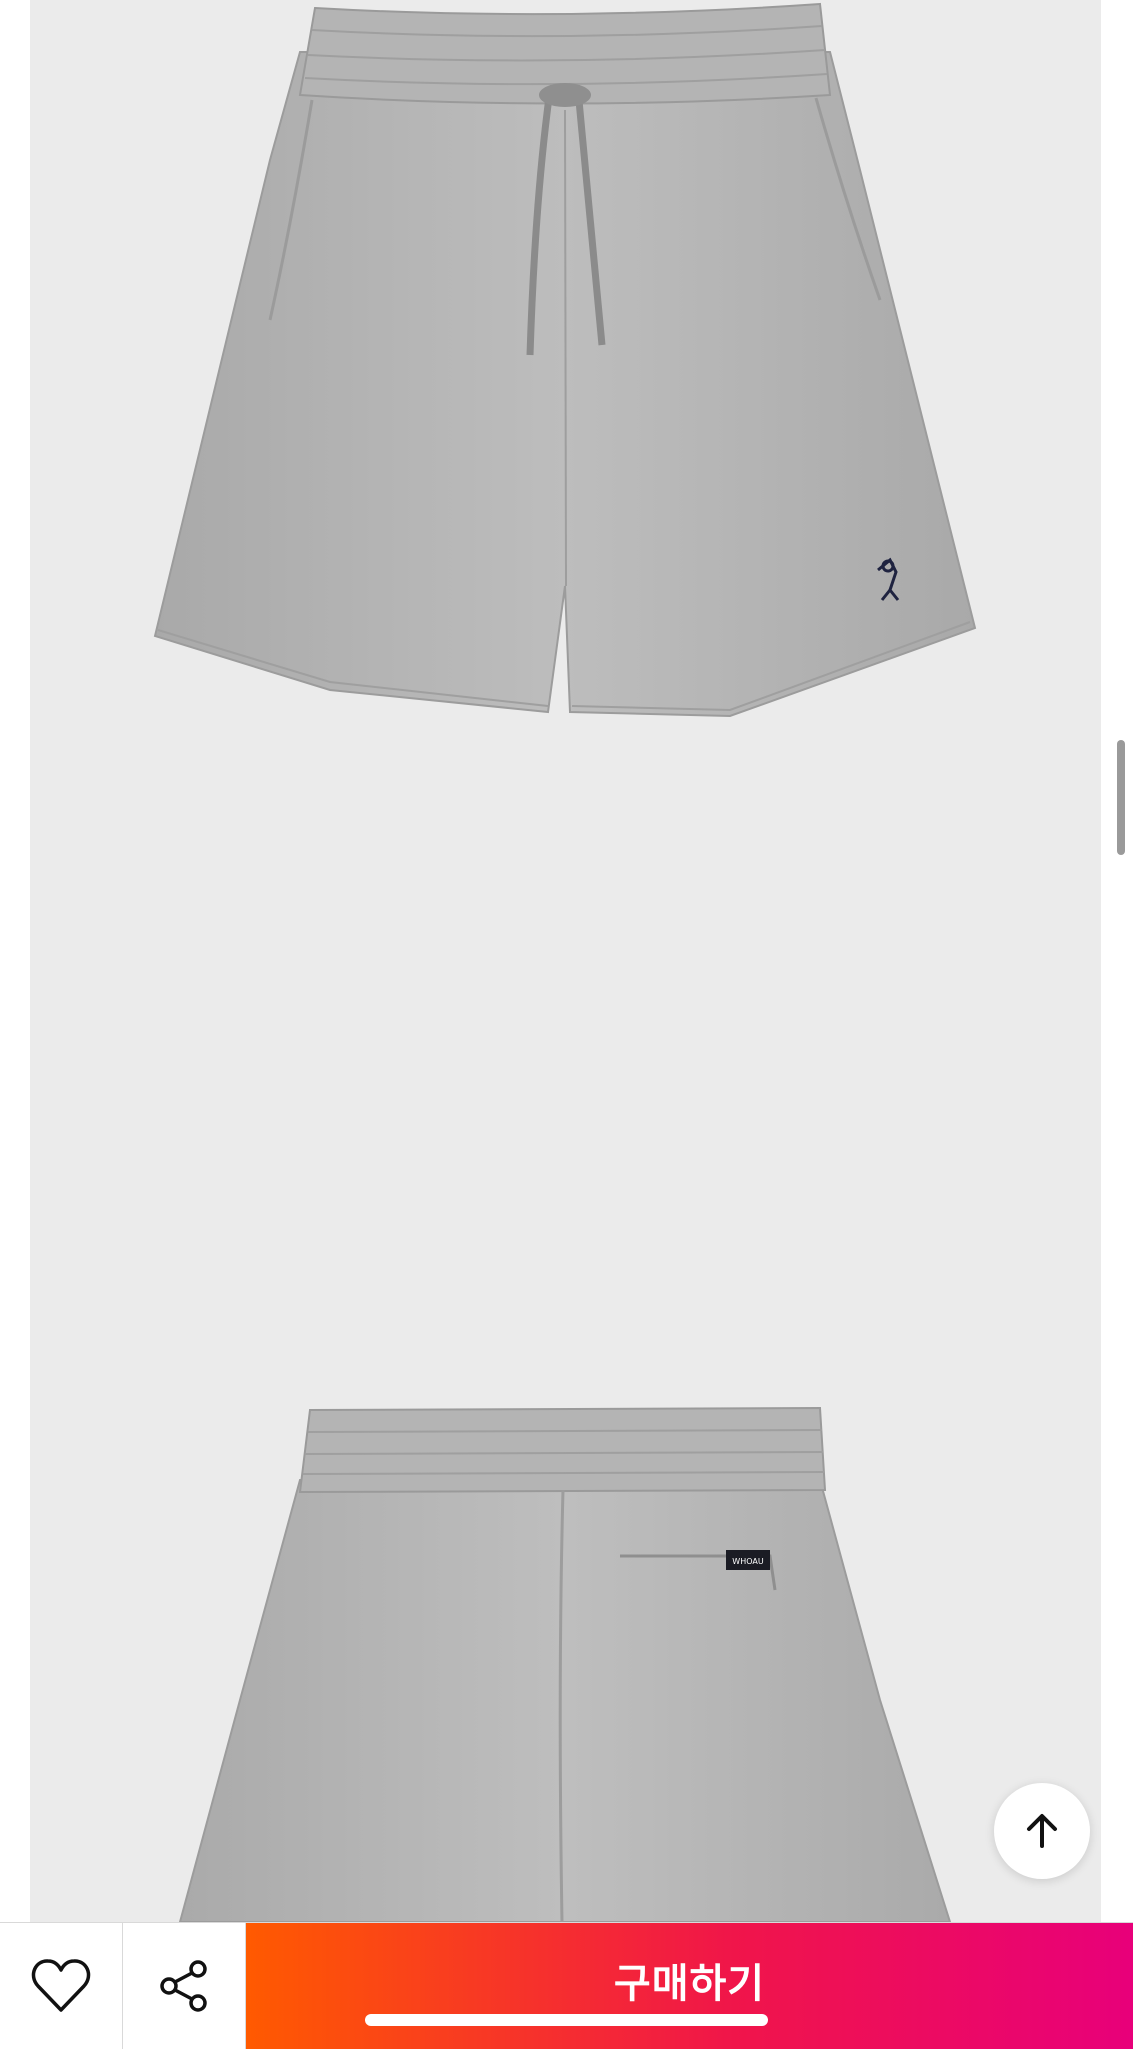 This screenshot has height=2049, width=1133. I want to click on bottom-action-bar: 구매하기, so click(566, 1985).